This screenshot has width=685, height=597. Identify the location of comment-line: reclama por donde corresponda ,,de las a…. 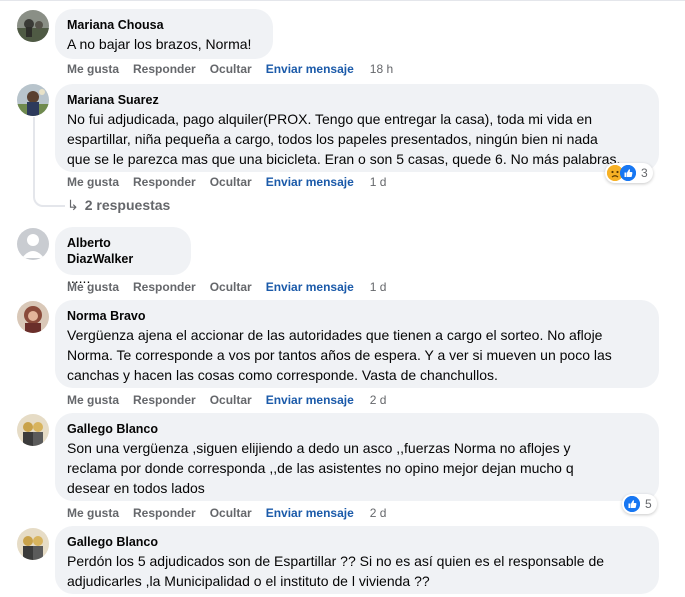
(320, 468).